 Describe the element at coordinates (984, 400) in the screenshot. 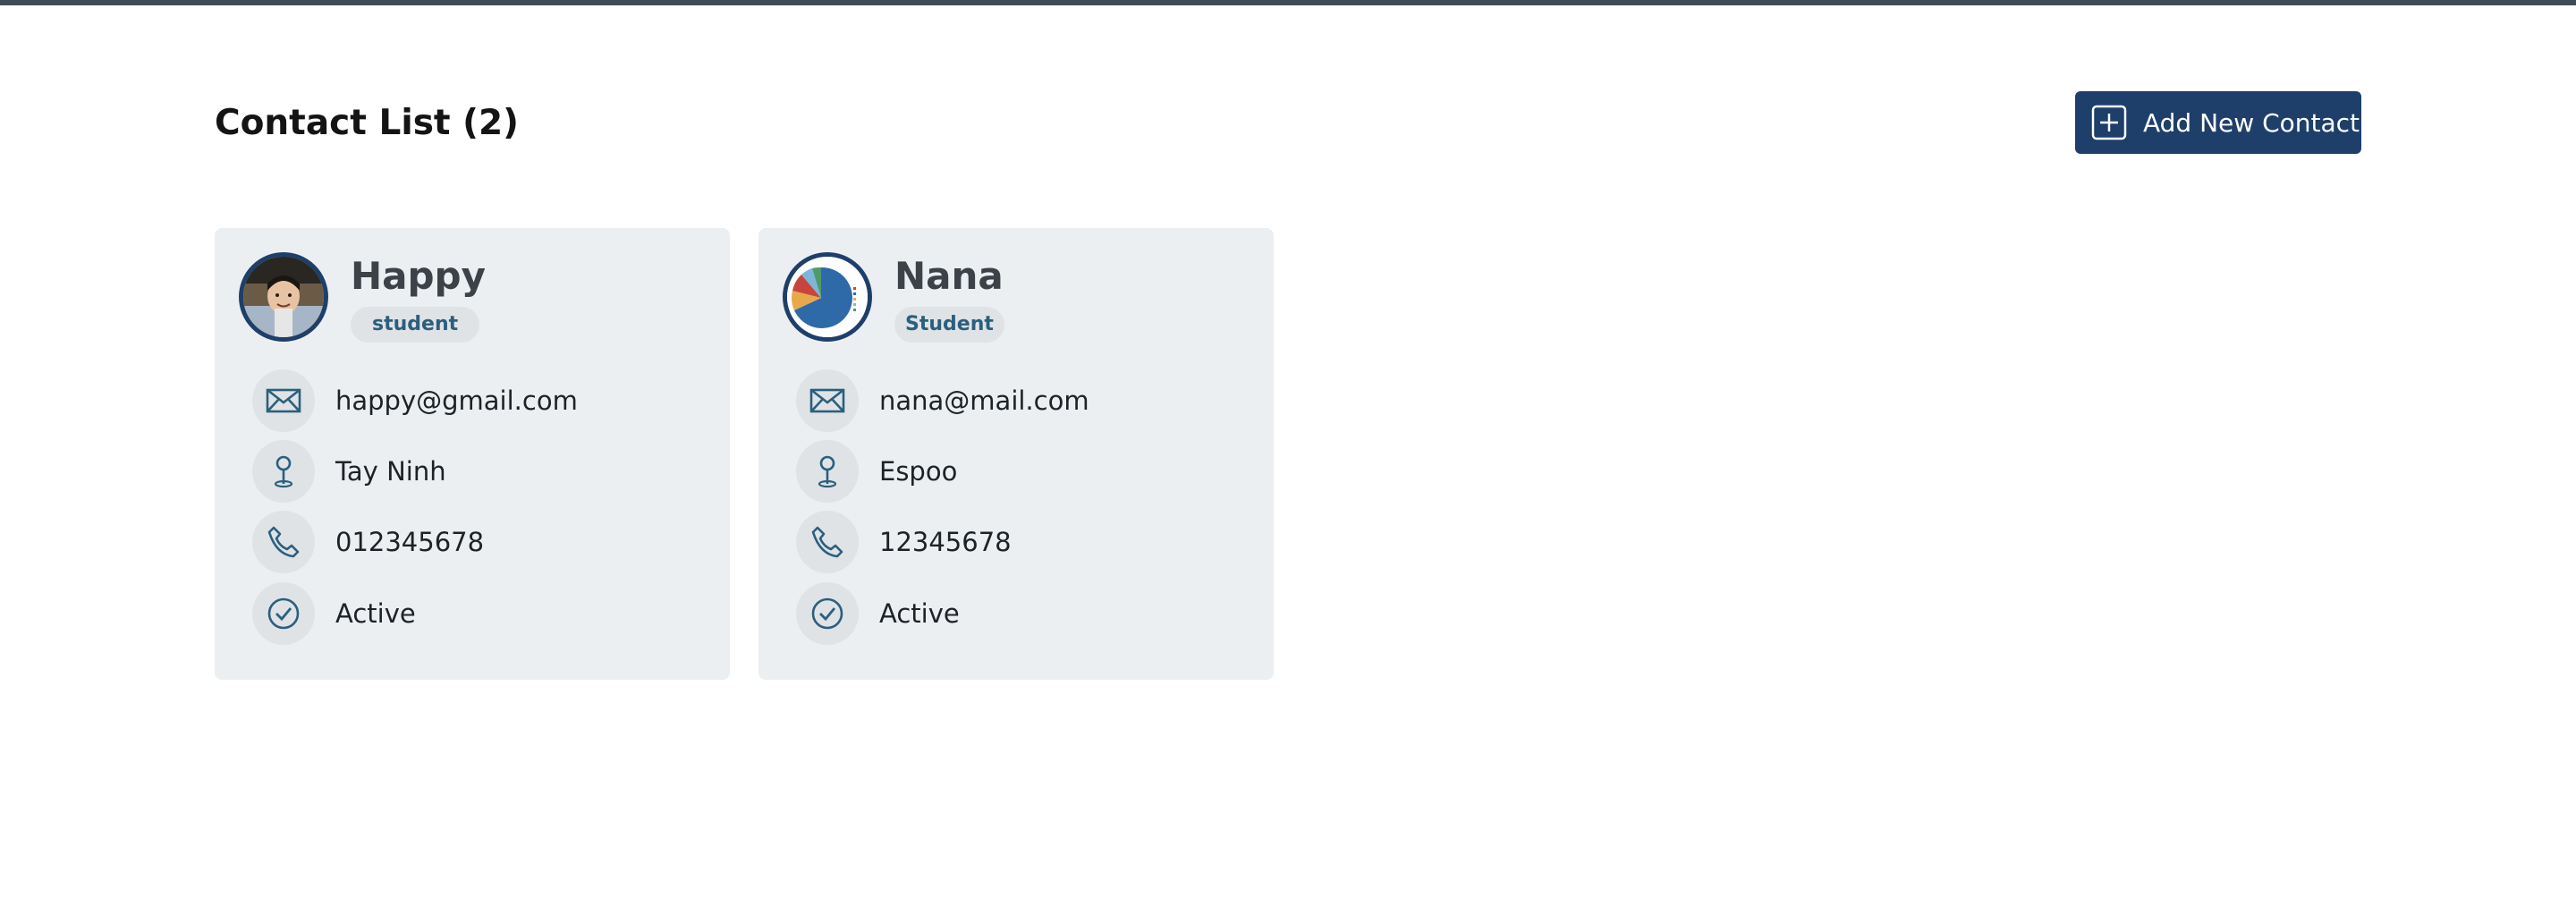

I see `contact-email: nana@mail.com` at that location.